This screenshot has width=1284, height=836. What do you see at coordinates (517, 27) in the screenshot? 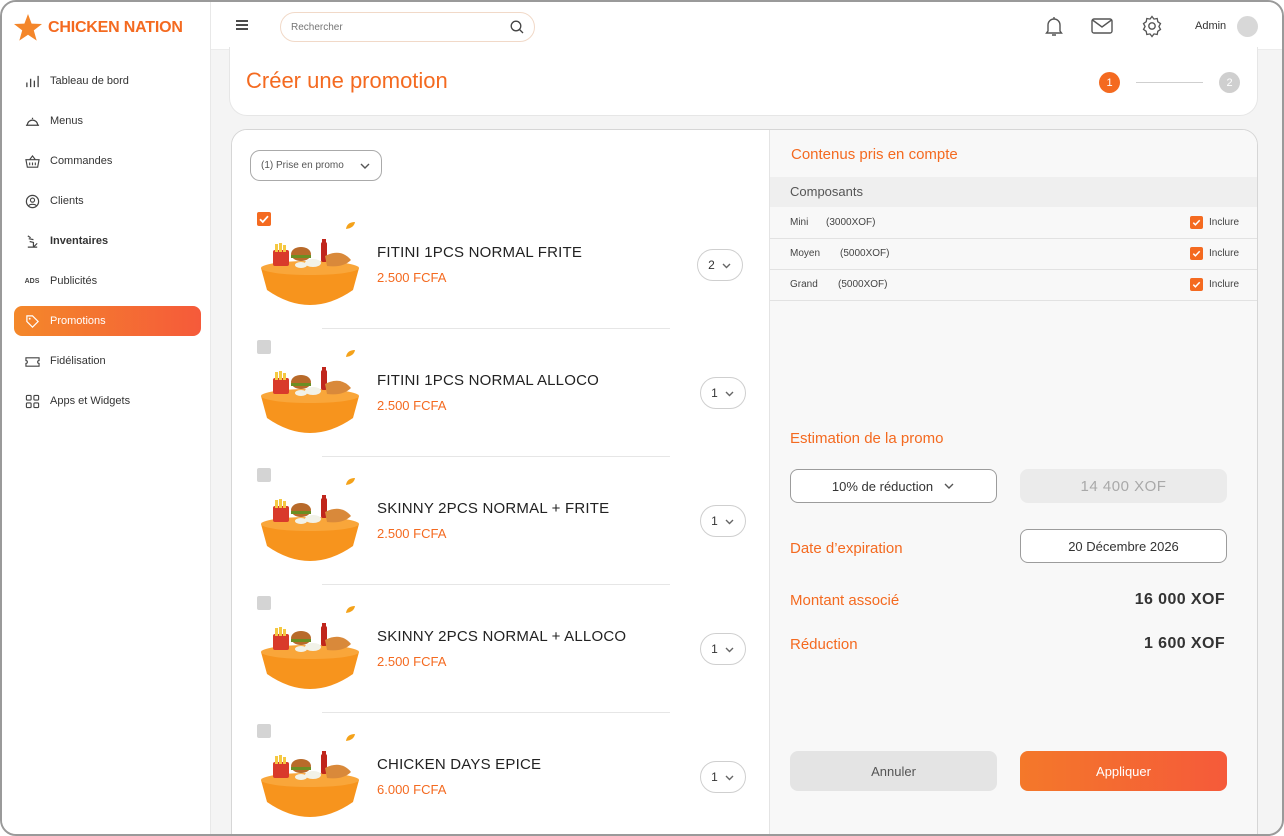
I see `search-icon` at bounding box center [517, 27].